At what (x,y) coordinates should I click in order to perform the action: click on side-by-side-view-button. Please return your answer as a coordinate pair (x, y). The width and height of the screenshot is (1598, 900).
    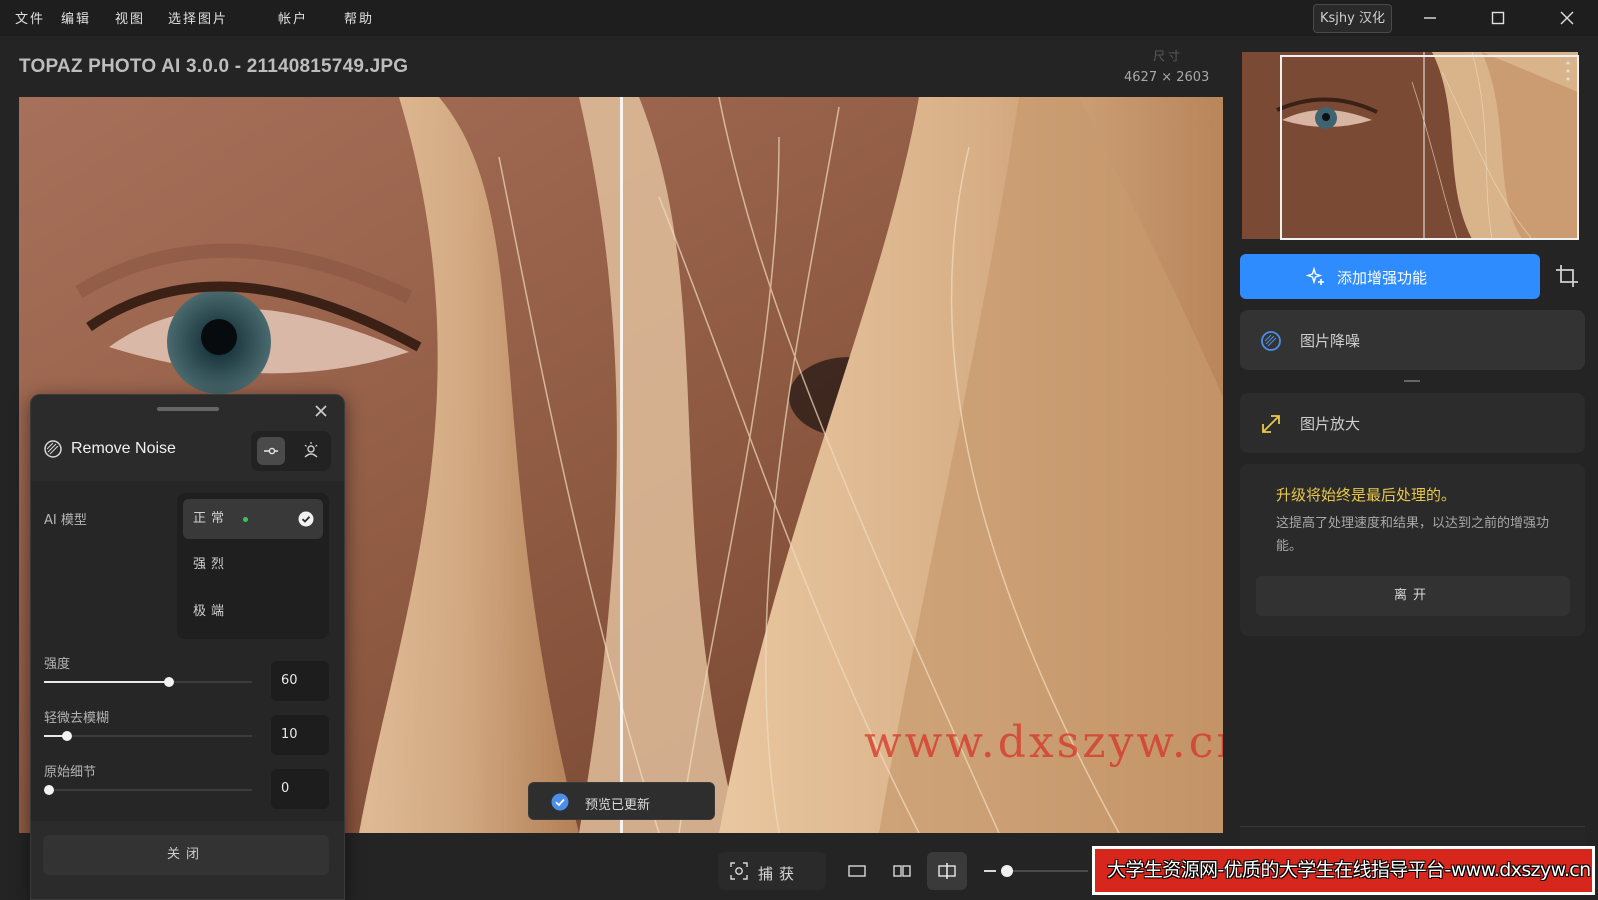
    Looking at the image, I should click on (902, 871).